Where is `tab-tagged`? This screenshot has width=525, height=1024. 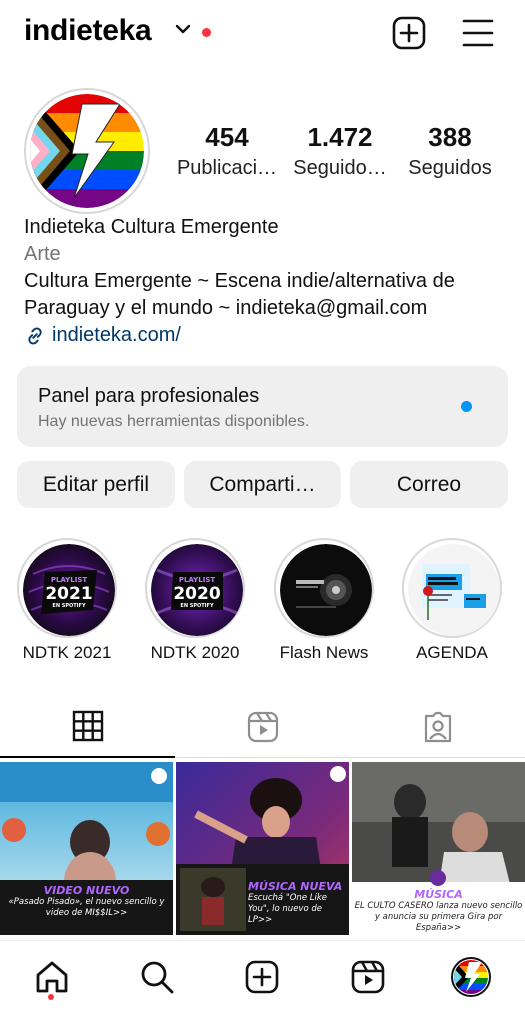
tab-tagged is located at coordinates (437, 727).